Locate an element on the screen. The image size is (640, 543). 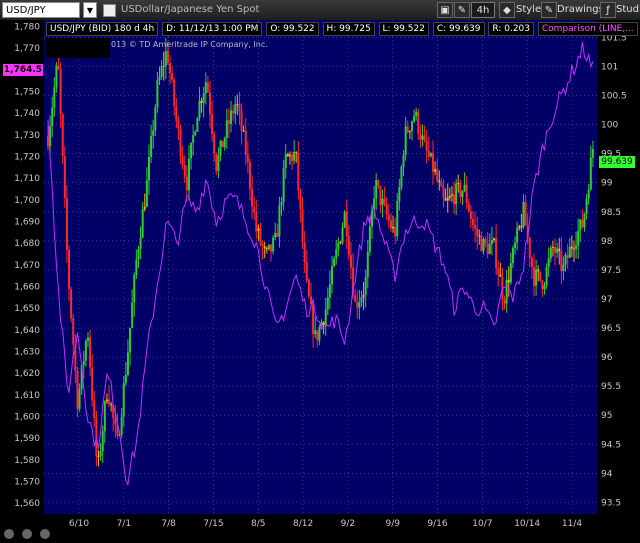
right-tick-label: 97.5 is located at coordinates (611, 271).